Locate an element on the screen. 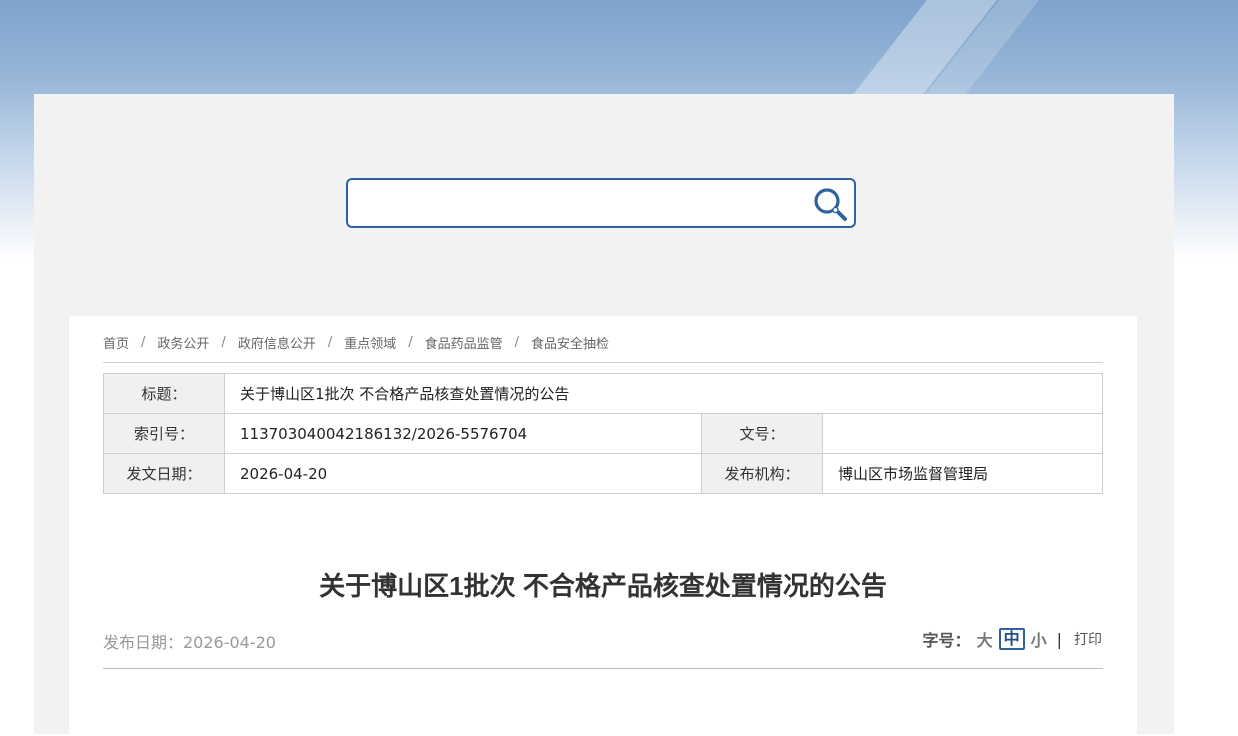  font-size-medium-button: 中 is located at coordinates (1011, 639).